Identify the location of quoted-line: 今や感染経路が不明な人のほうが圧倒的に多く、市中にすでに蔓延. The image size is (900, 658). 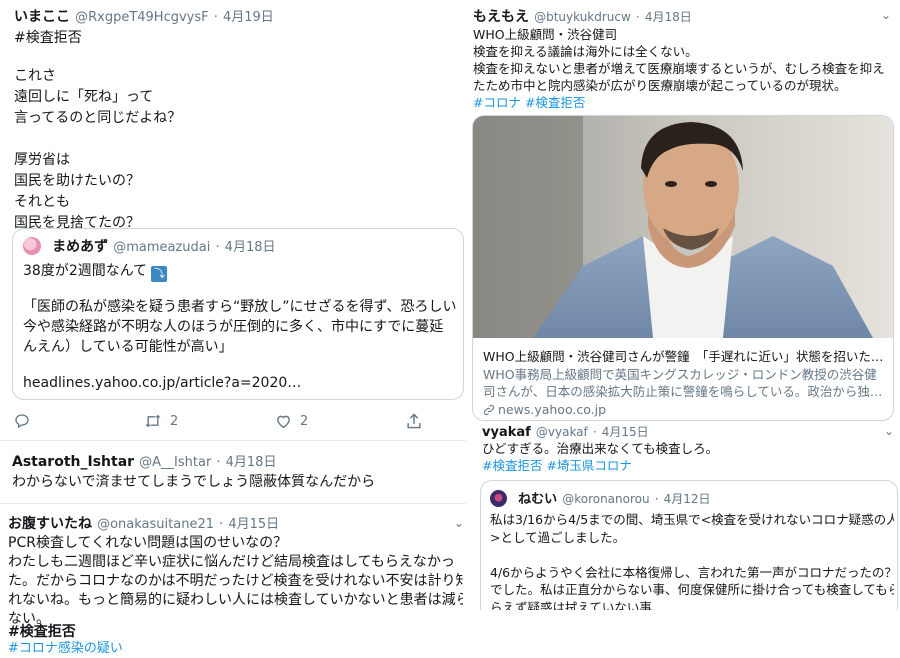
(233, 327).